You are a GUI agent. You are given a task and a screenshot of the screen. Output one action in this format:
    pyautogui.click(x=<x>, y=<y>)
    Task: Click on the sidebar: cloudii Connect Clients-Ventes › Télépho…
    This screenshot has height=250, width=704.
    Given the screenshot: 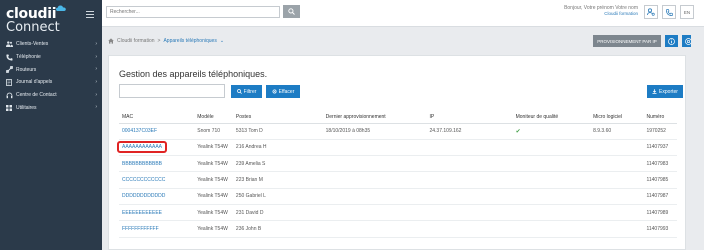 What is the action you would take?
    pyautogui.click(x=51, y=125)
    